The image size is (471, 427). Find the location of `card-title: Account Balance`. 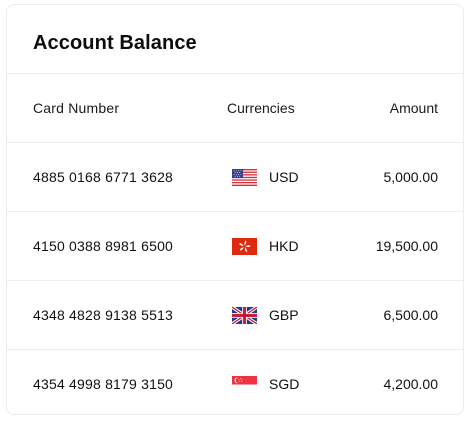

card-title: Account Balance is located at coordinates (115, 43).